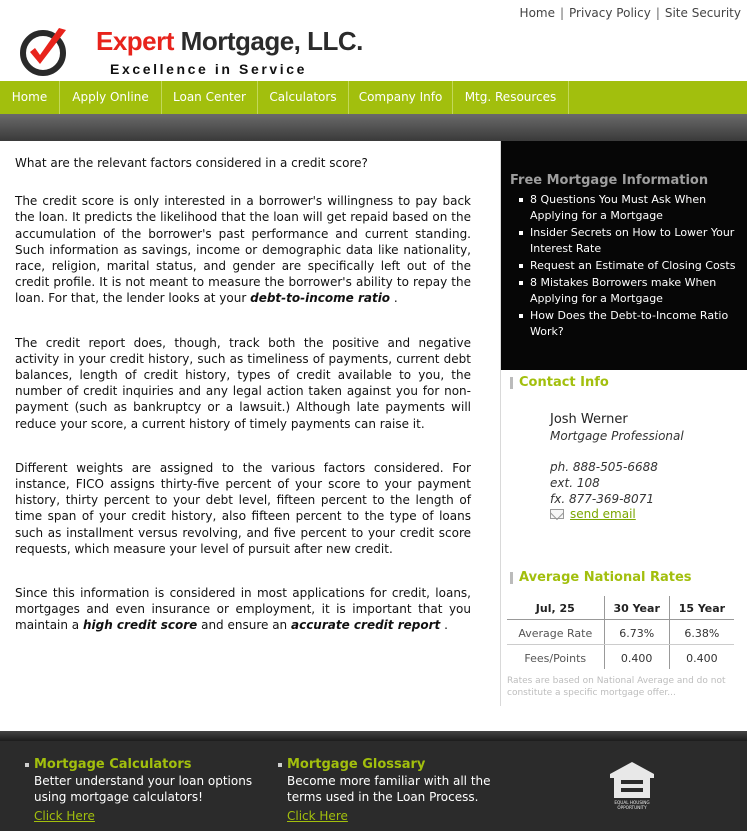  Describe the element at coordinates (602, 499) in the screenshot. I see `contact-fax: fx. 877-369-8071` at that location.